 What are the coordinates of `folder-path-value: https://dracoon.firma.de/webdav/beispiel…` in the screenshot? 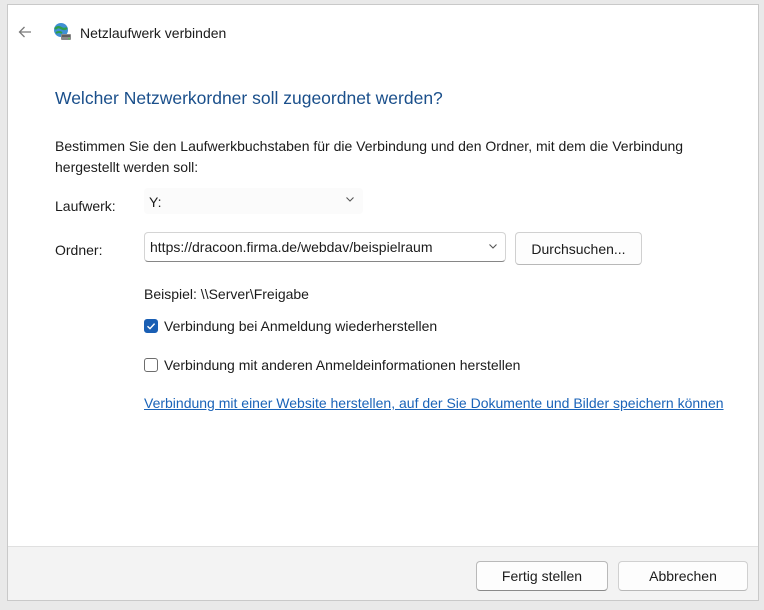 It's located at (291, 247).